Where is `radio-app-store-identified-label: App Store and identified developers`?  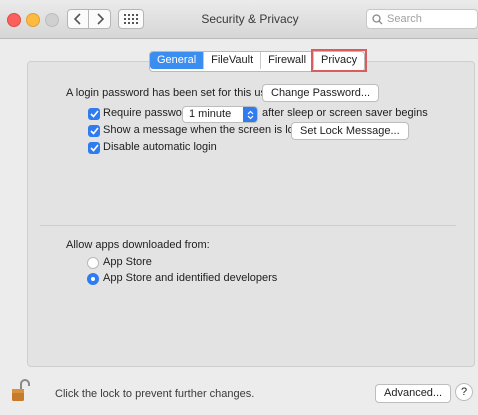 radio-app-store-identified-label: App Store and identified developers is located at coordinates (190, 278).